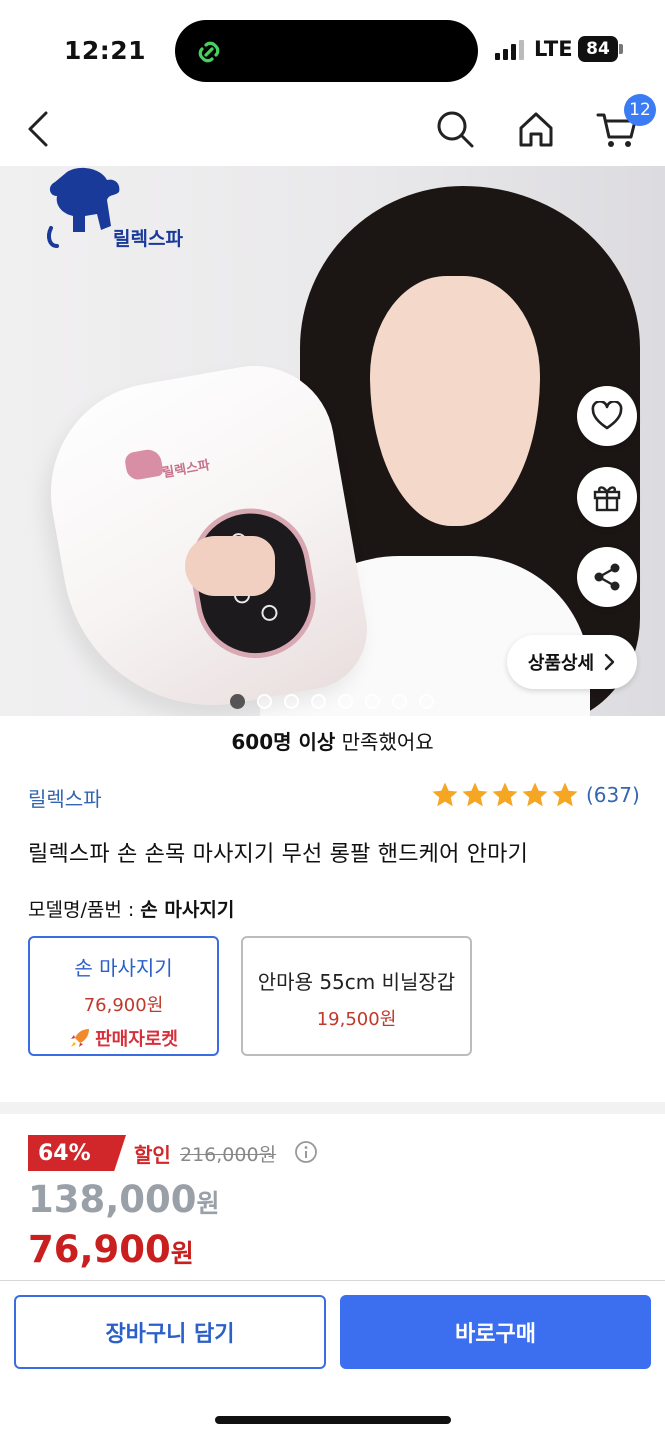  Describe the element at coordinates (115, 211) in the screenshot. I see `brand-logo: 릴렉스파` at that location.